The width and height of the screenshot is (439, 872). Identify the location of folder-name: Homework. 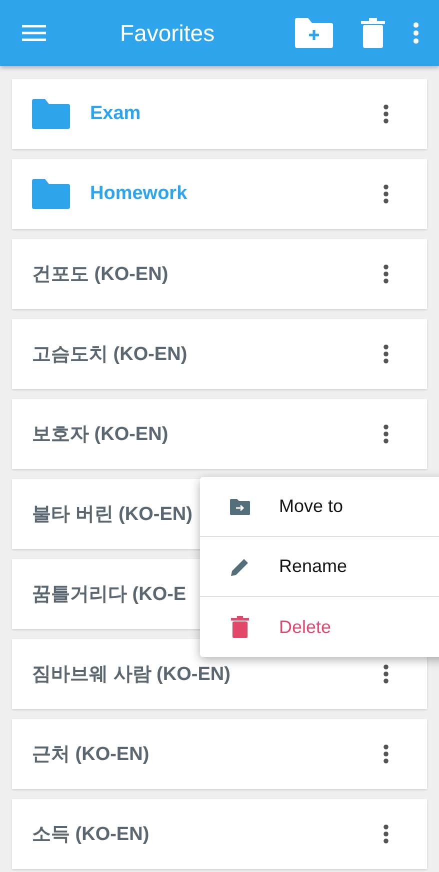
(139, 194).